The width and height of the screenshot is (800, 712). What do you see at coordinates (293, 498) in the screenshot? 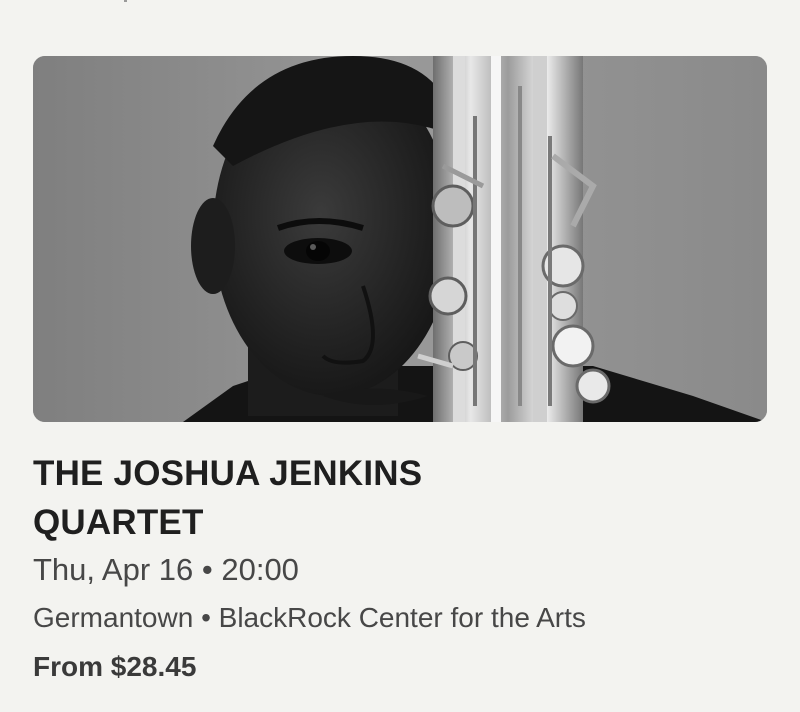
I see `event-title: THE JOSHUA JENKINS QUARTET` at bounding box center [293, 498].